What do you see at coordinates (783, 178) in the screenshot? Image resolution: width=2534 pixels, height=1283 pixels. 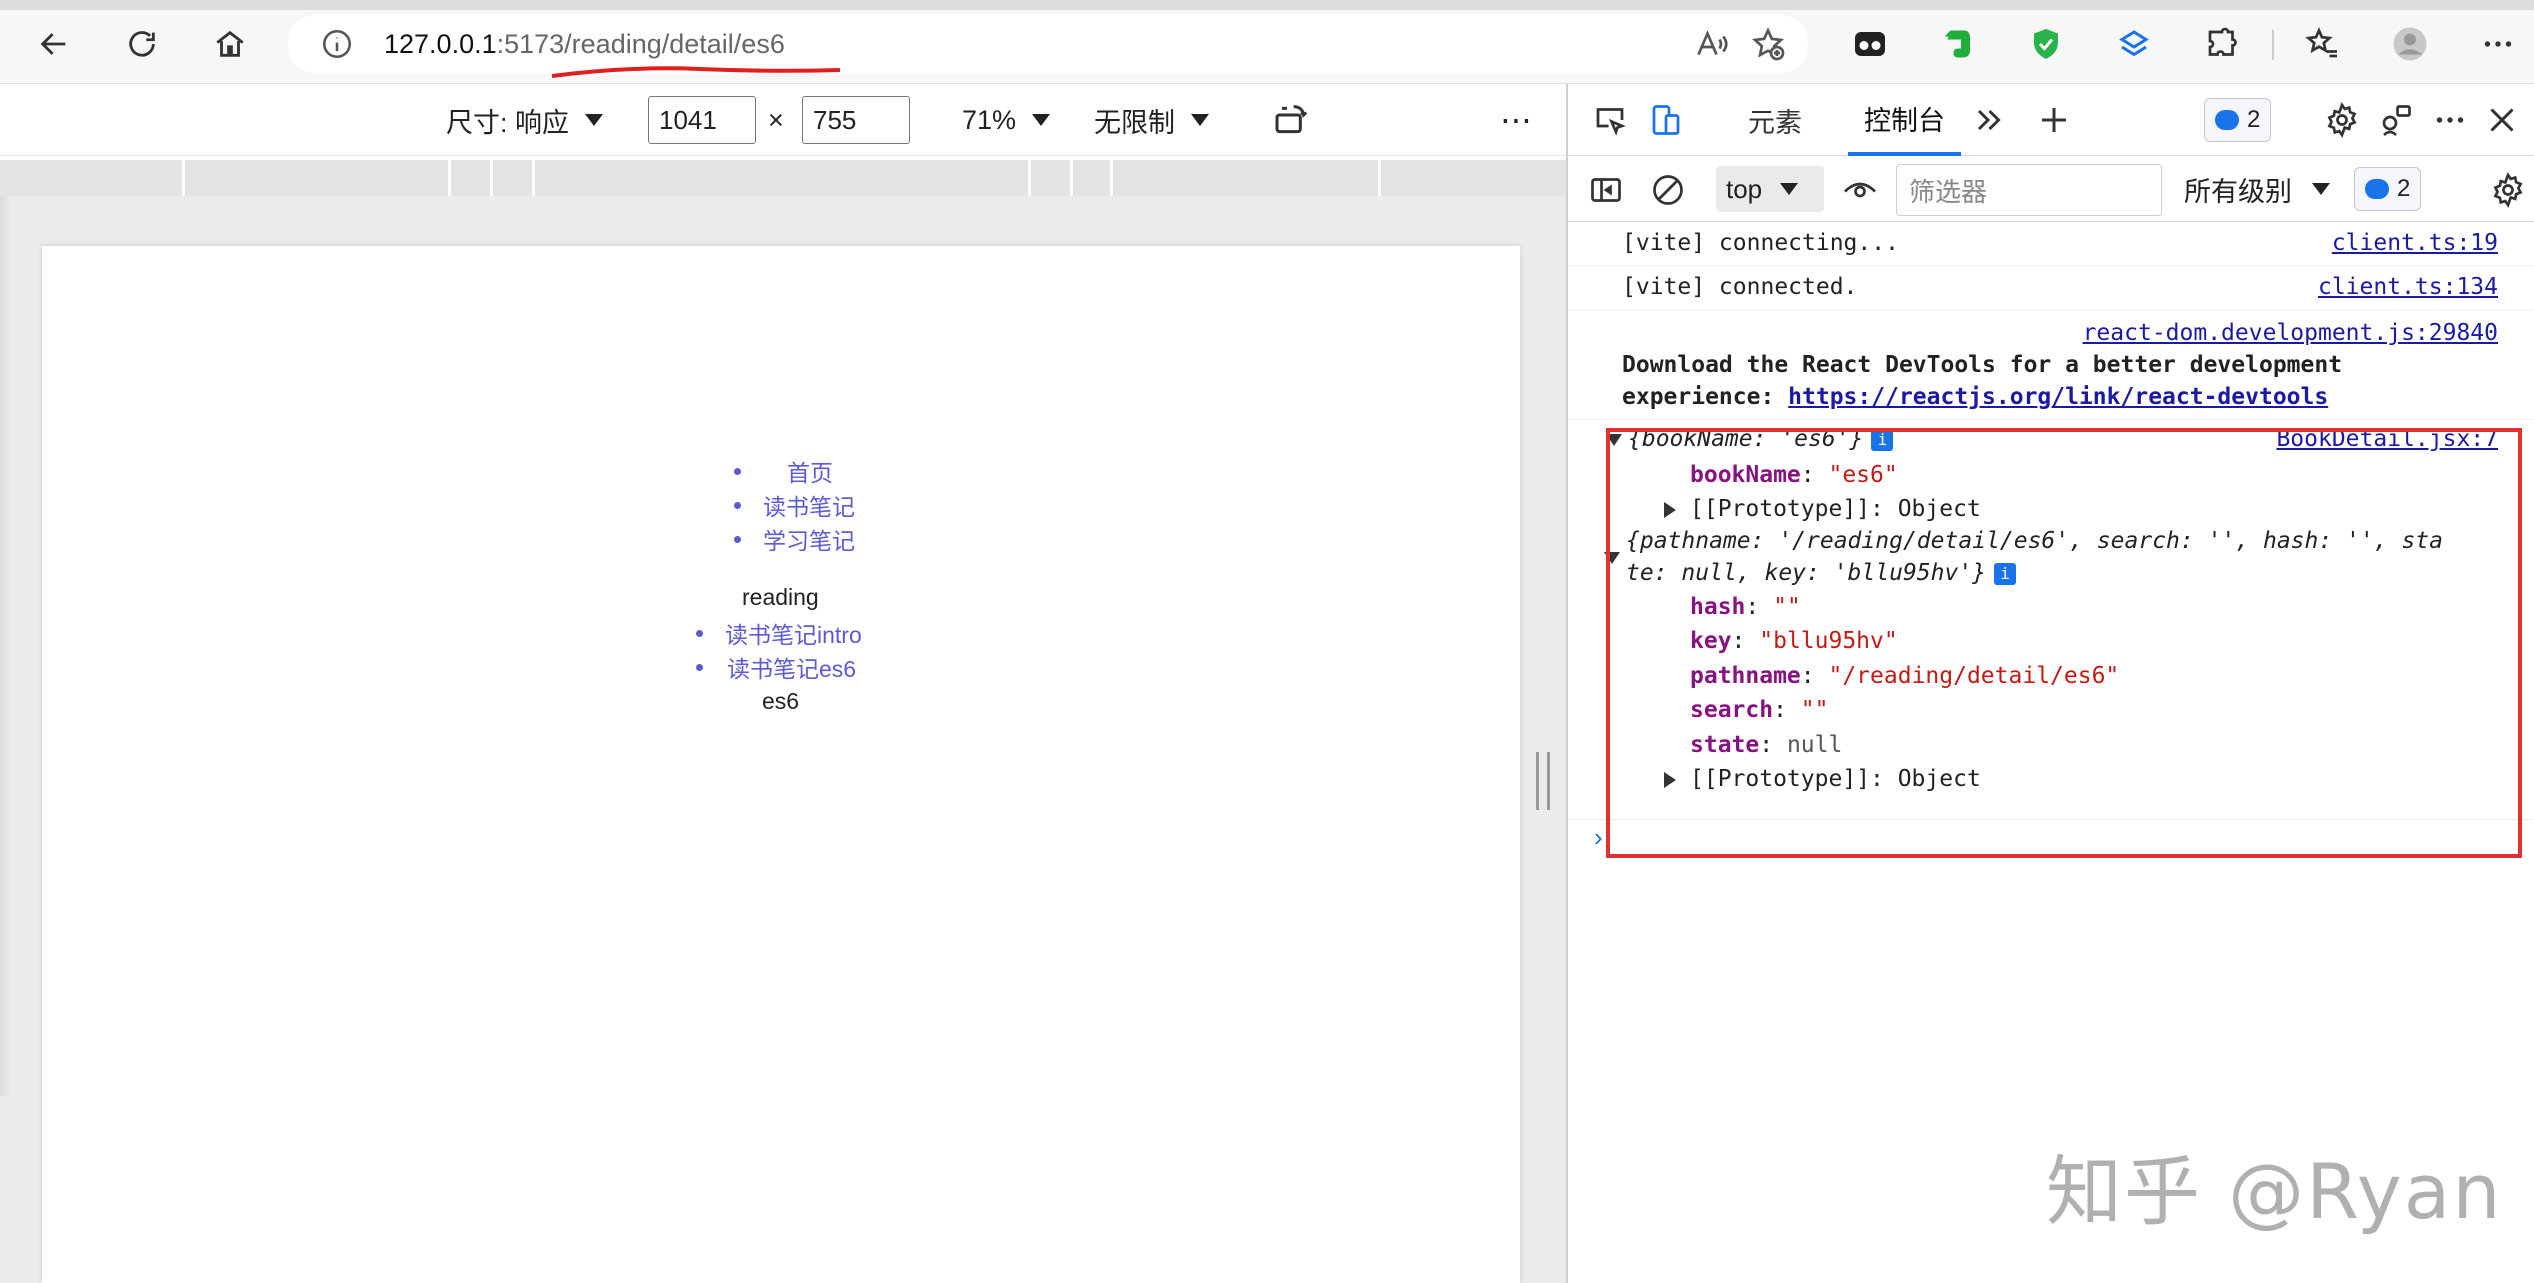 I see `media-query-ruler` at bounding box center [783, 178].